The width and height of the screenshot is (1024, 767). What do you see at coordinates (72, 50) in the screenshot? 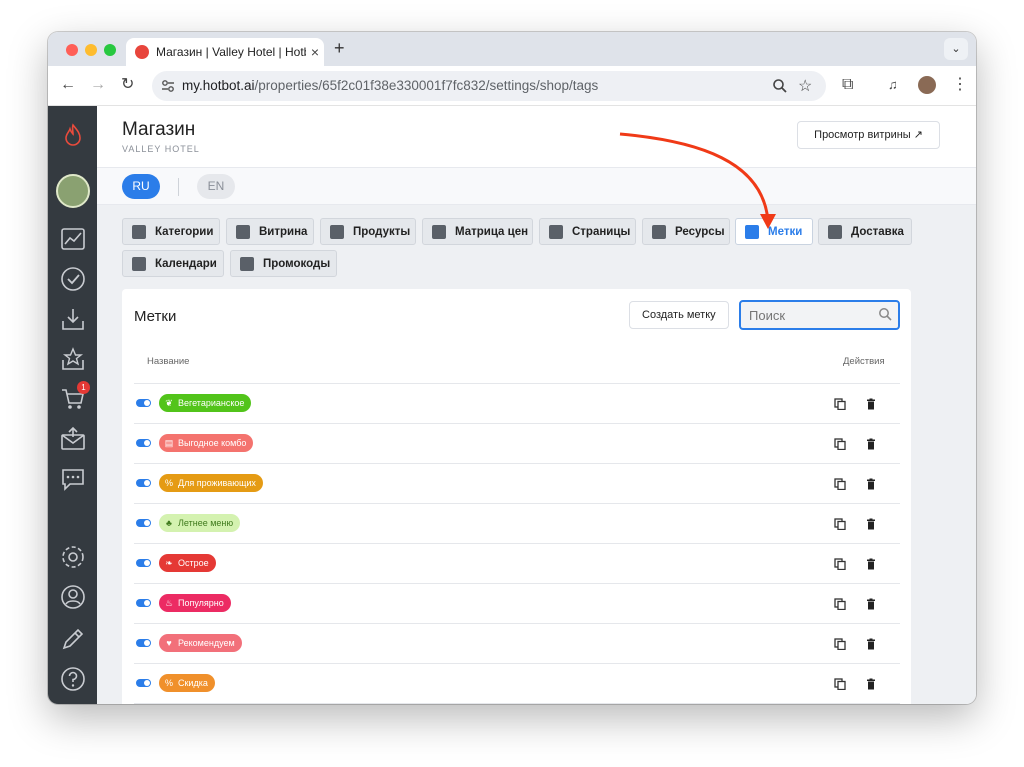
I see `close-window-button` at bounding box center [72, 50].